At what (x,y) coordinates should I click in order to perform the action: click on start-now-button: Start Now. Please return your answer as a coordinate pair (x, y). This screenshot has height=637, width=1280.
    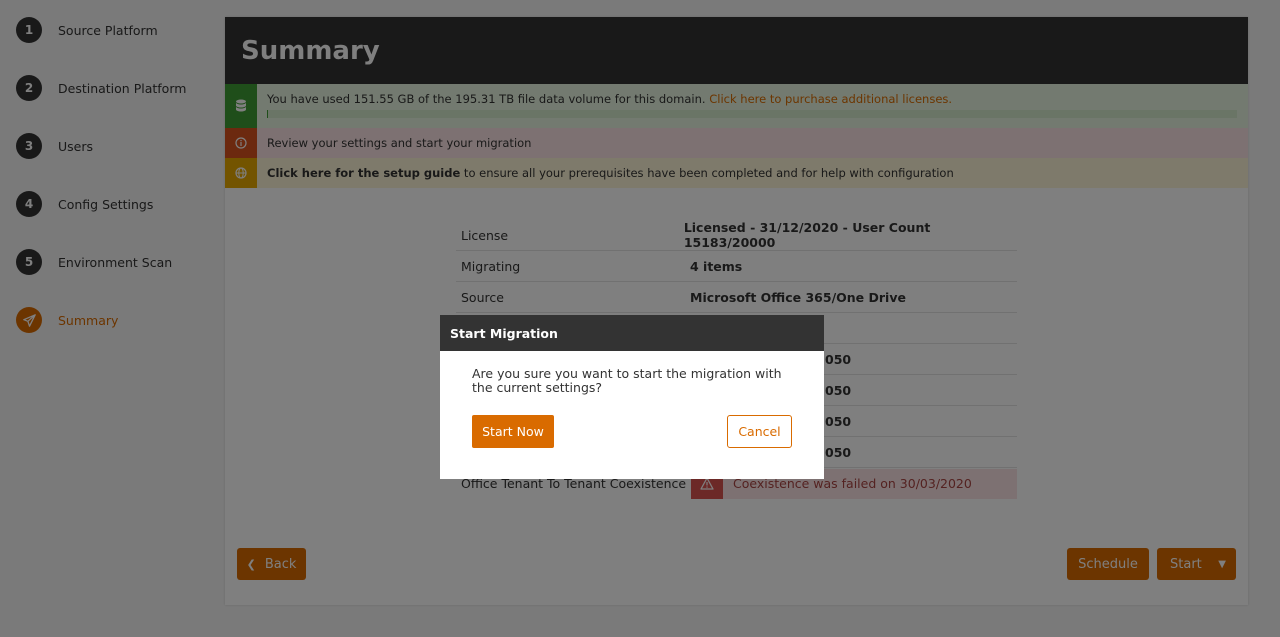
    Looking at the image, I should click on (513, 431).